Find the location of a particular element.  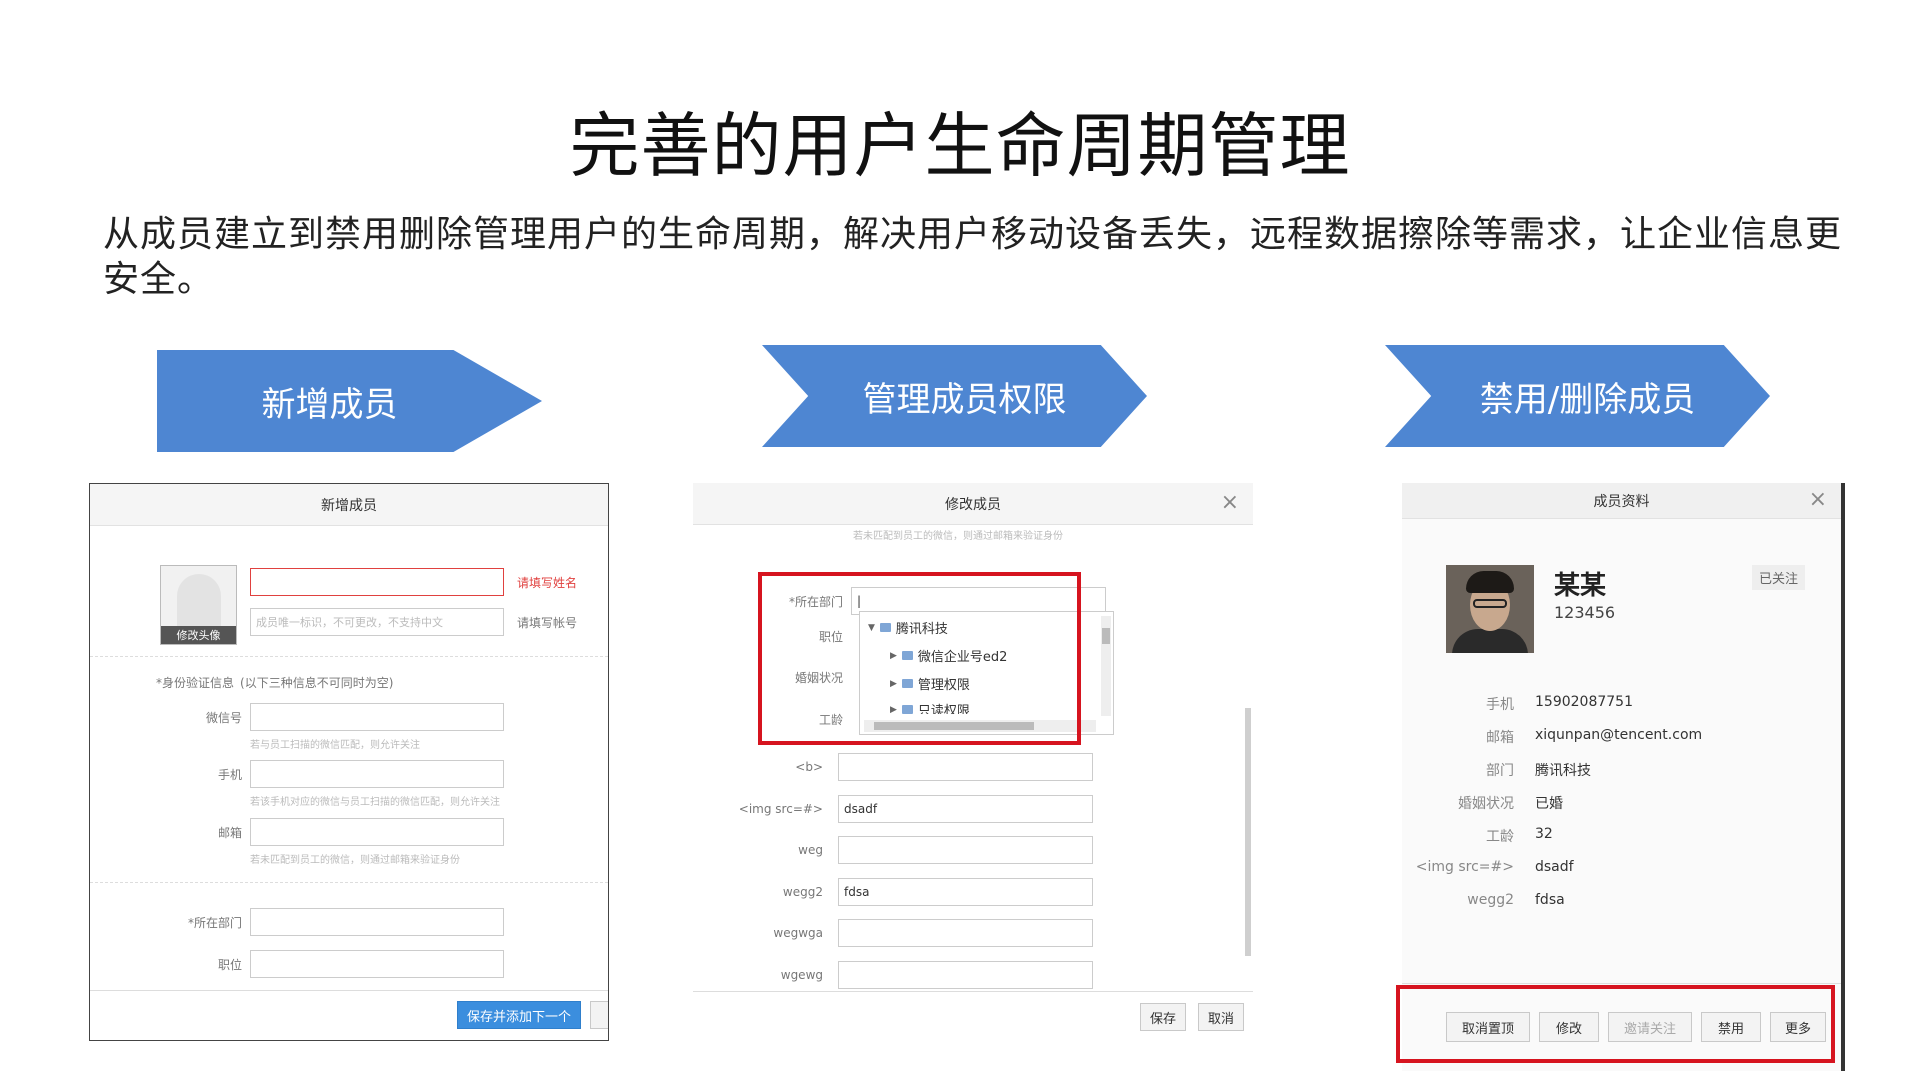

account-error: 请填写帐号 is located at coordinates (547, 622).